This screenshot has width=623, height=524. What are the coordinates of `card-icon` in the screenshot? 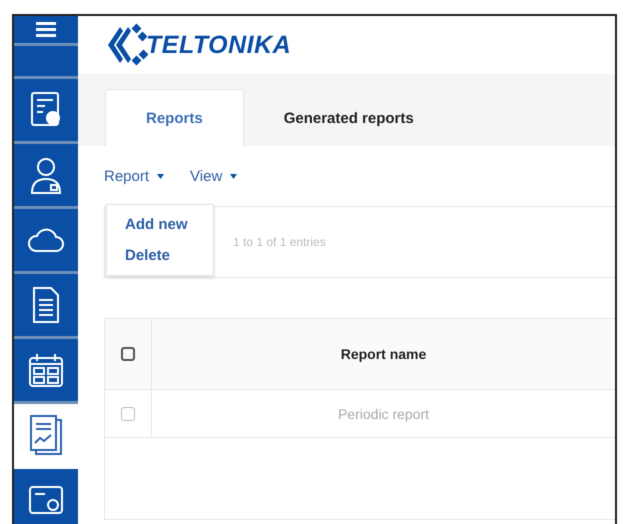 It's located at (46, 500).